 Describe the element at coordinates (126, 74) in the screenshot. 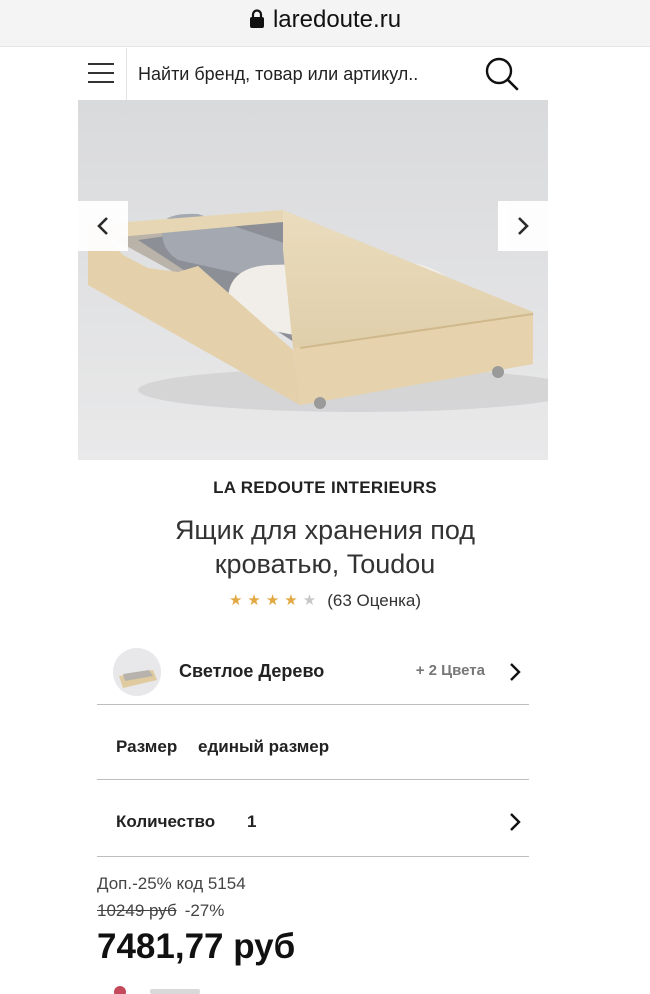

I see `header-divider` at that location.